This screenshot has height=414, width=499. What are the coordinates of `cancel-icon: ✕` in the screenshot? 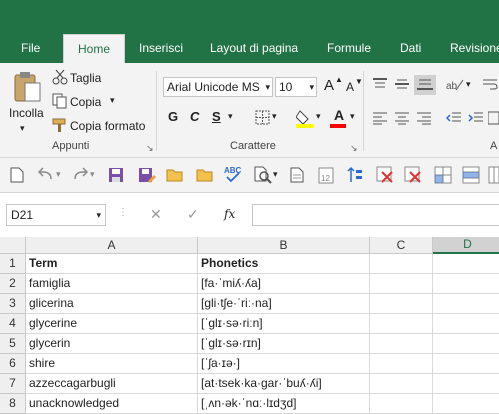 It's located at (156, 214).